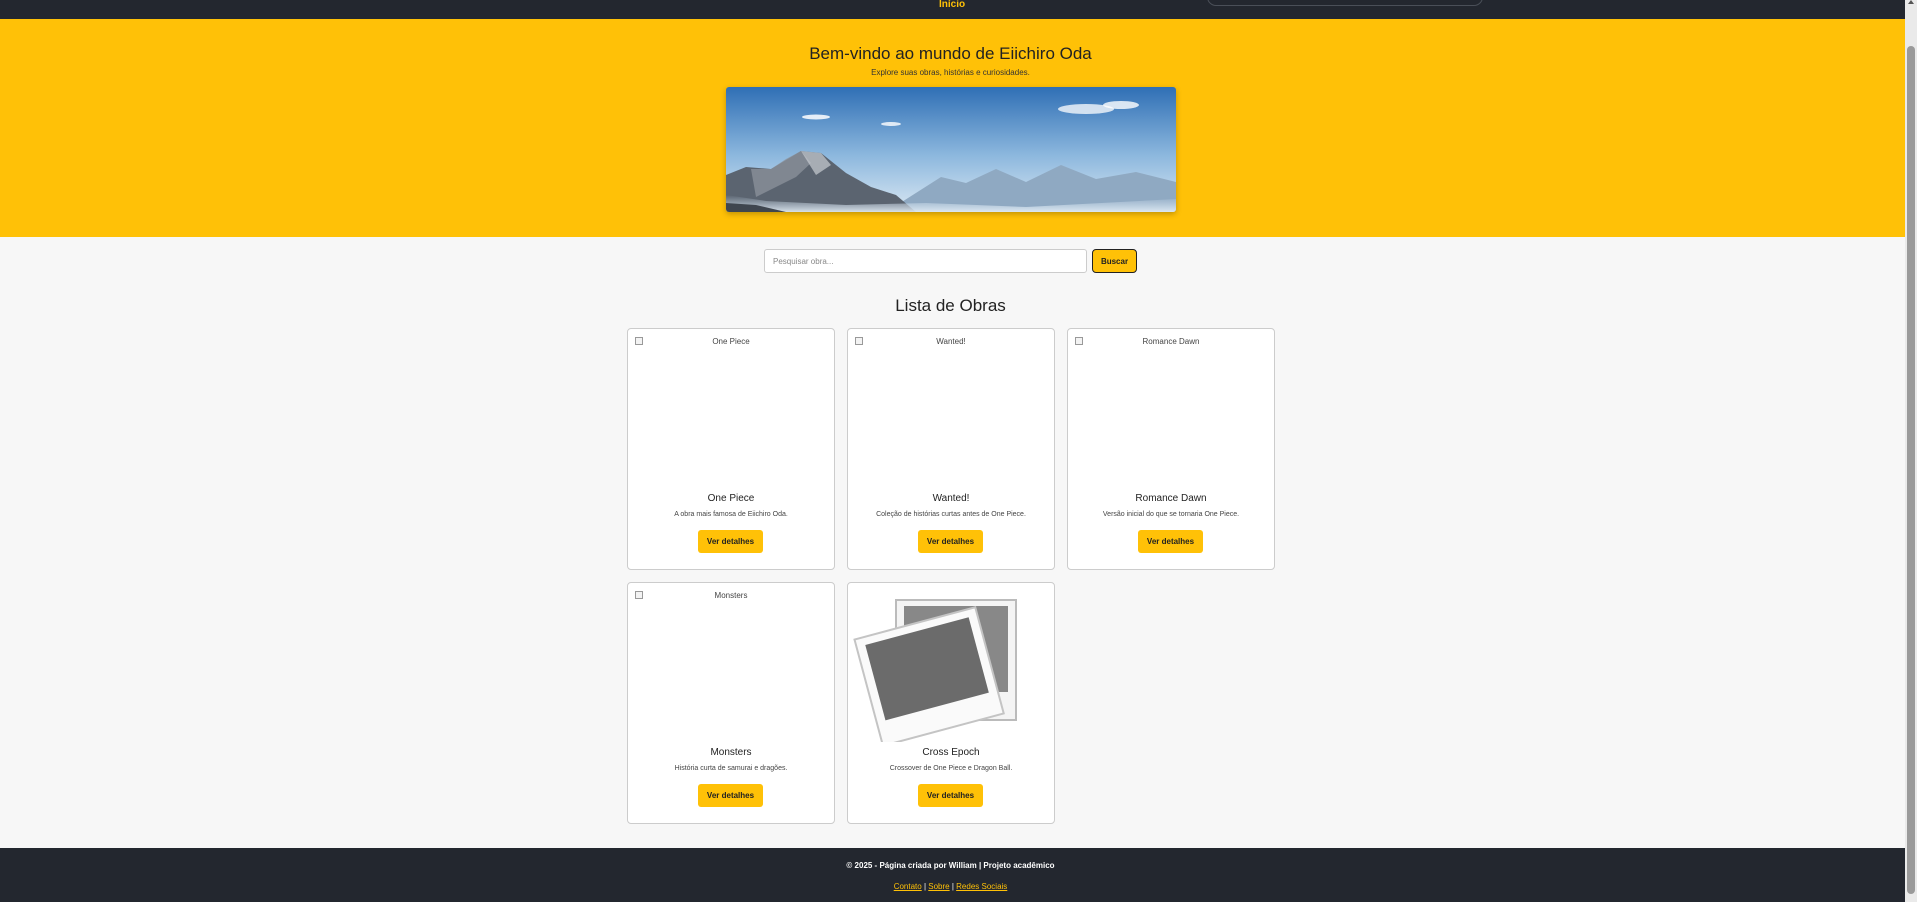  I want to click on card-description: História curta de samurai e dragões., so click(731, 768).